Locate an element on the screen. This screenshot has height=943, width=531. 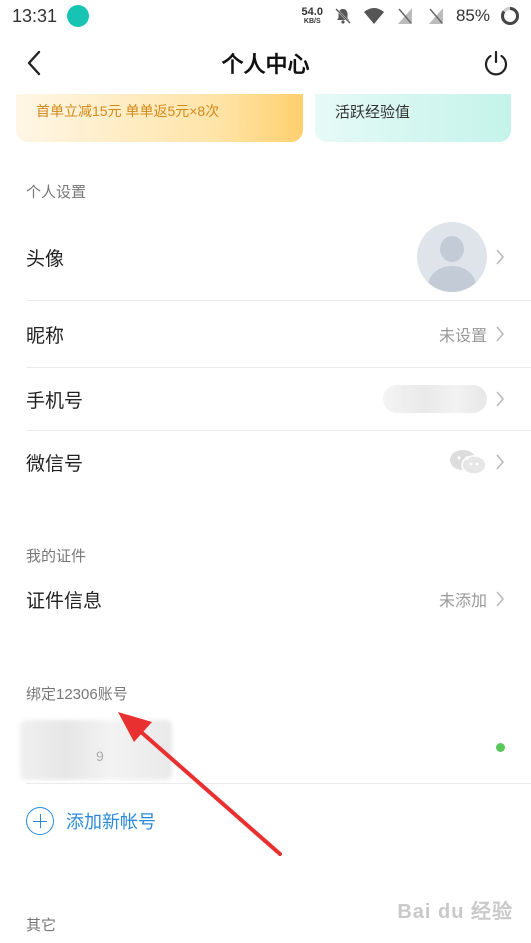
avatar is located at coordinates (452, 257).